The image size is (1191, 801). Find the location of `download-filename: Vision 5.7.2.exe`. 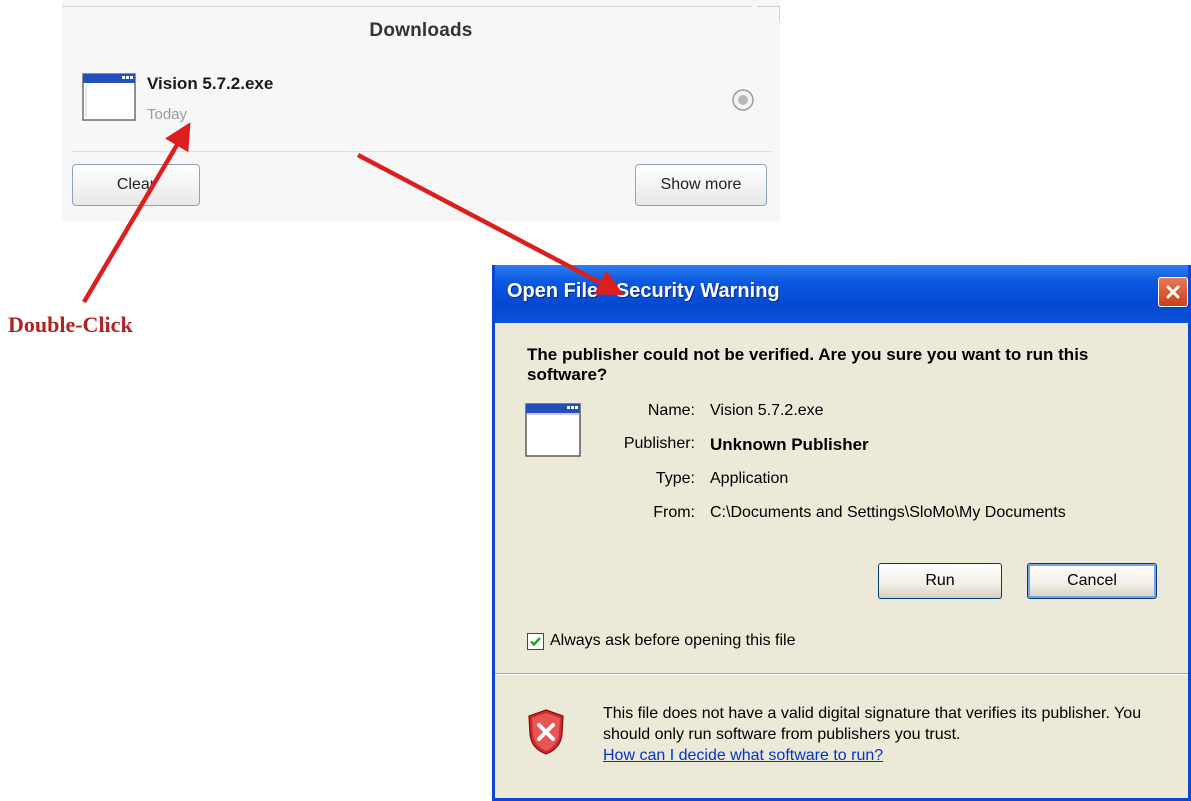

download-filename: Vision 5.7.2.exe is located at coordinates (210, 84).